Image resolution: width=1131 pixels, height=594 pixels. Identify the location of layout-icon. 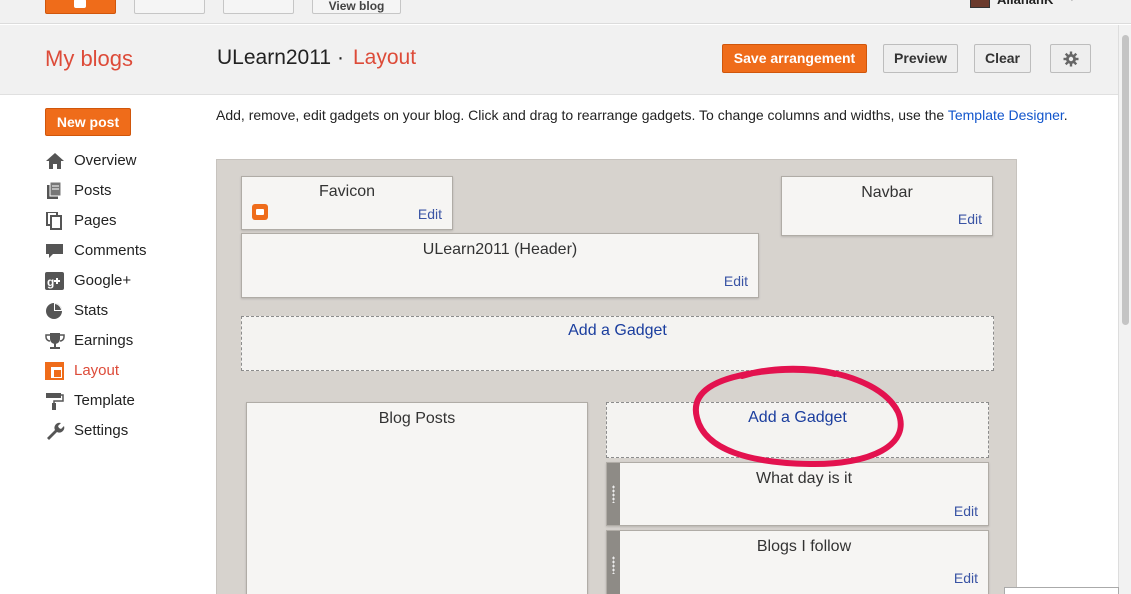
(54, 371).